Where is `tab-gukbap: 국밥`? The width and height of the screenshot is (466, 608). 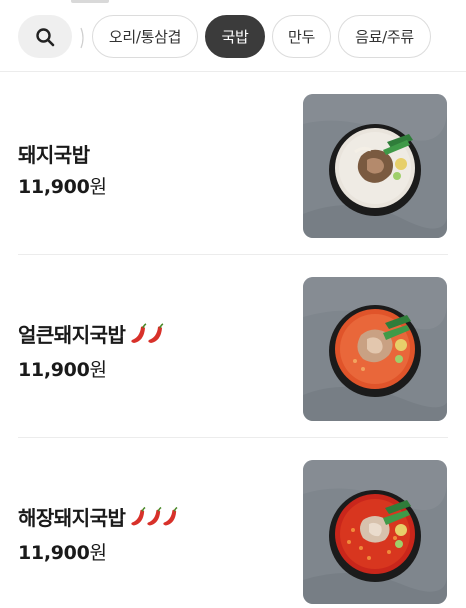
tab-gukbap: 국밥 is located at coordinates (235, 36).